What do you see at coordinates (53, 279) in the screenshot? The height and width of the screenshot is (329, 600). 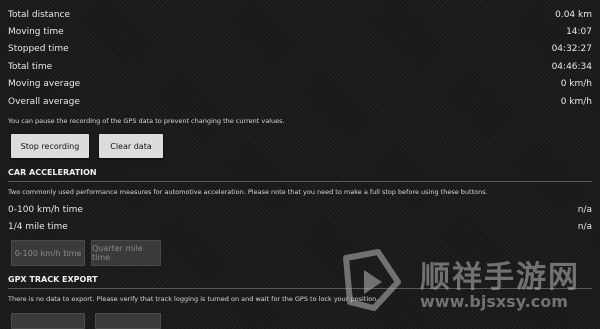 I see `section-title-gpx-export: GPX TRACK EXPORT` at bounding box center [53, 279].